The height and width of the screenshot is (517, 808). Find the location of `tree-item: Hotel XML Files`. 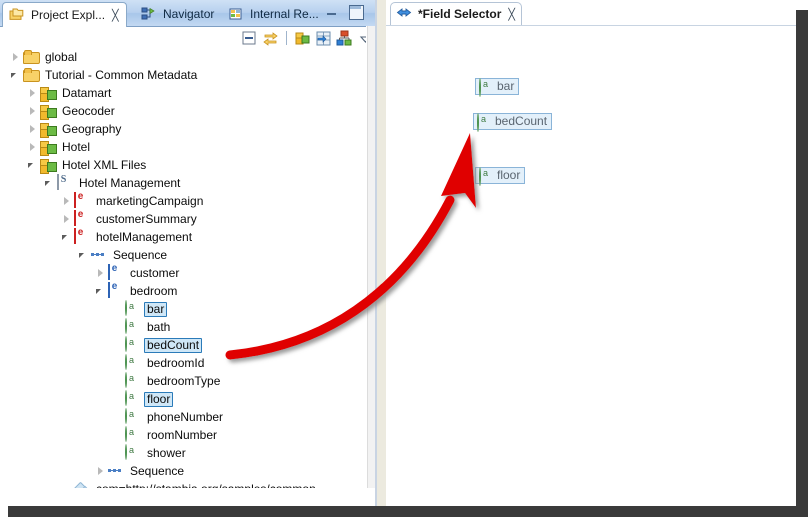

tree-item: Hotel XML Files is located at coordinates (183, 165).